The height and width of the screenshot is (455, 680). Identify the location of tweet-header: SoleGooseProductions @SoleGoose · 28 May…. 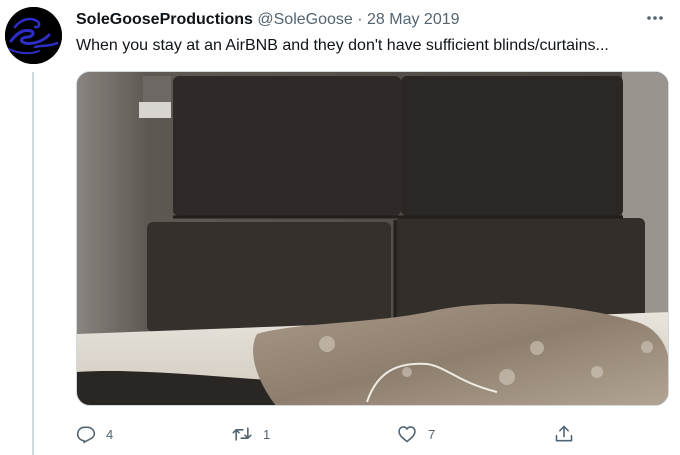
(268, 20).